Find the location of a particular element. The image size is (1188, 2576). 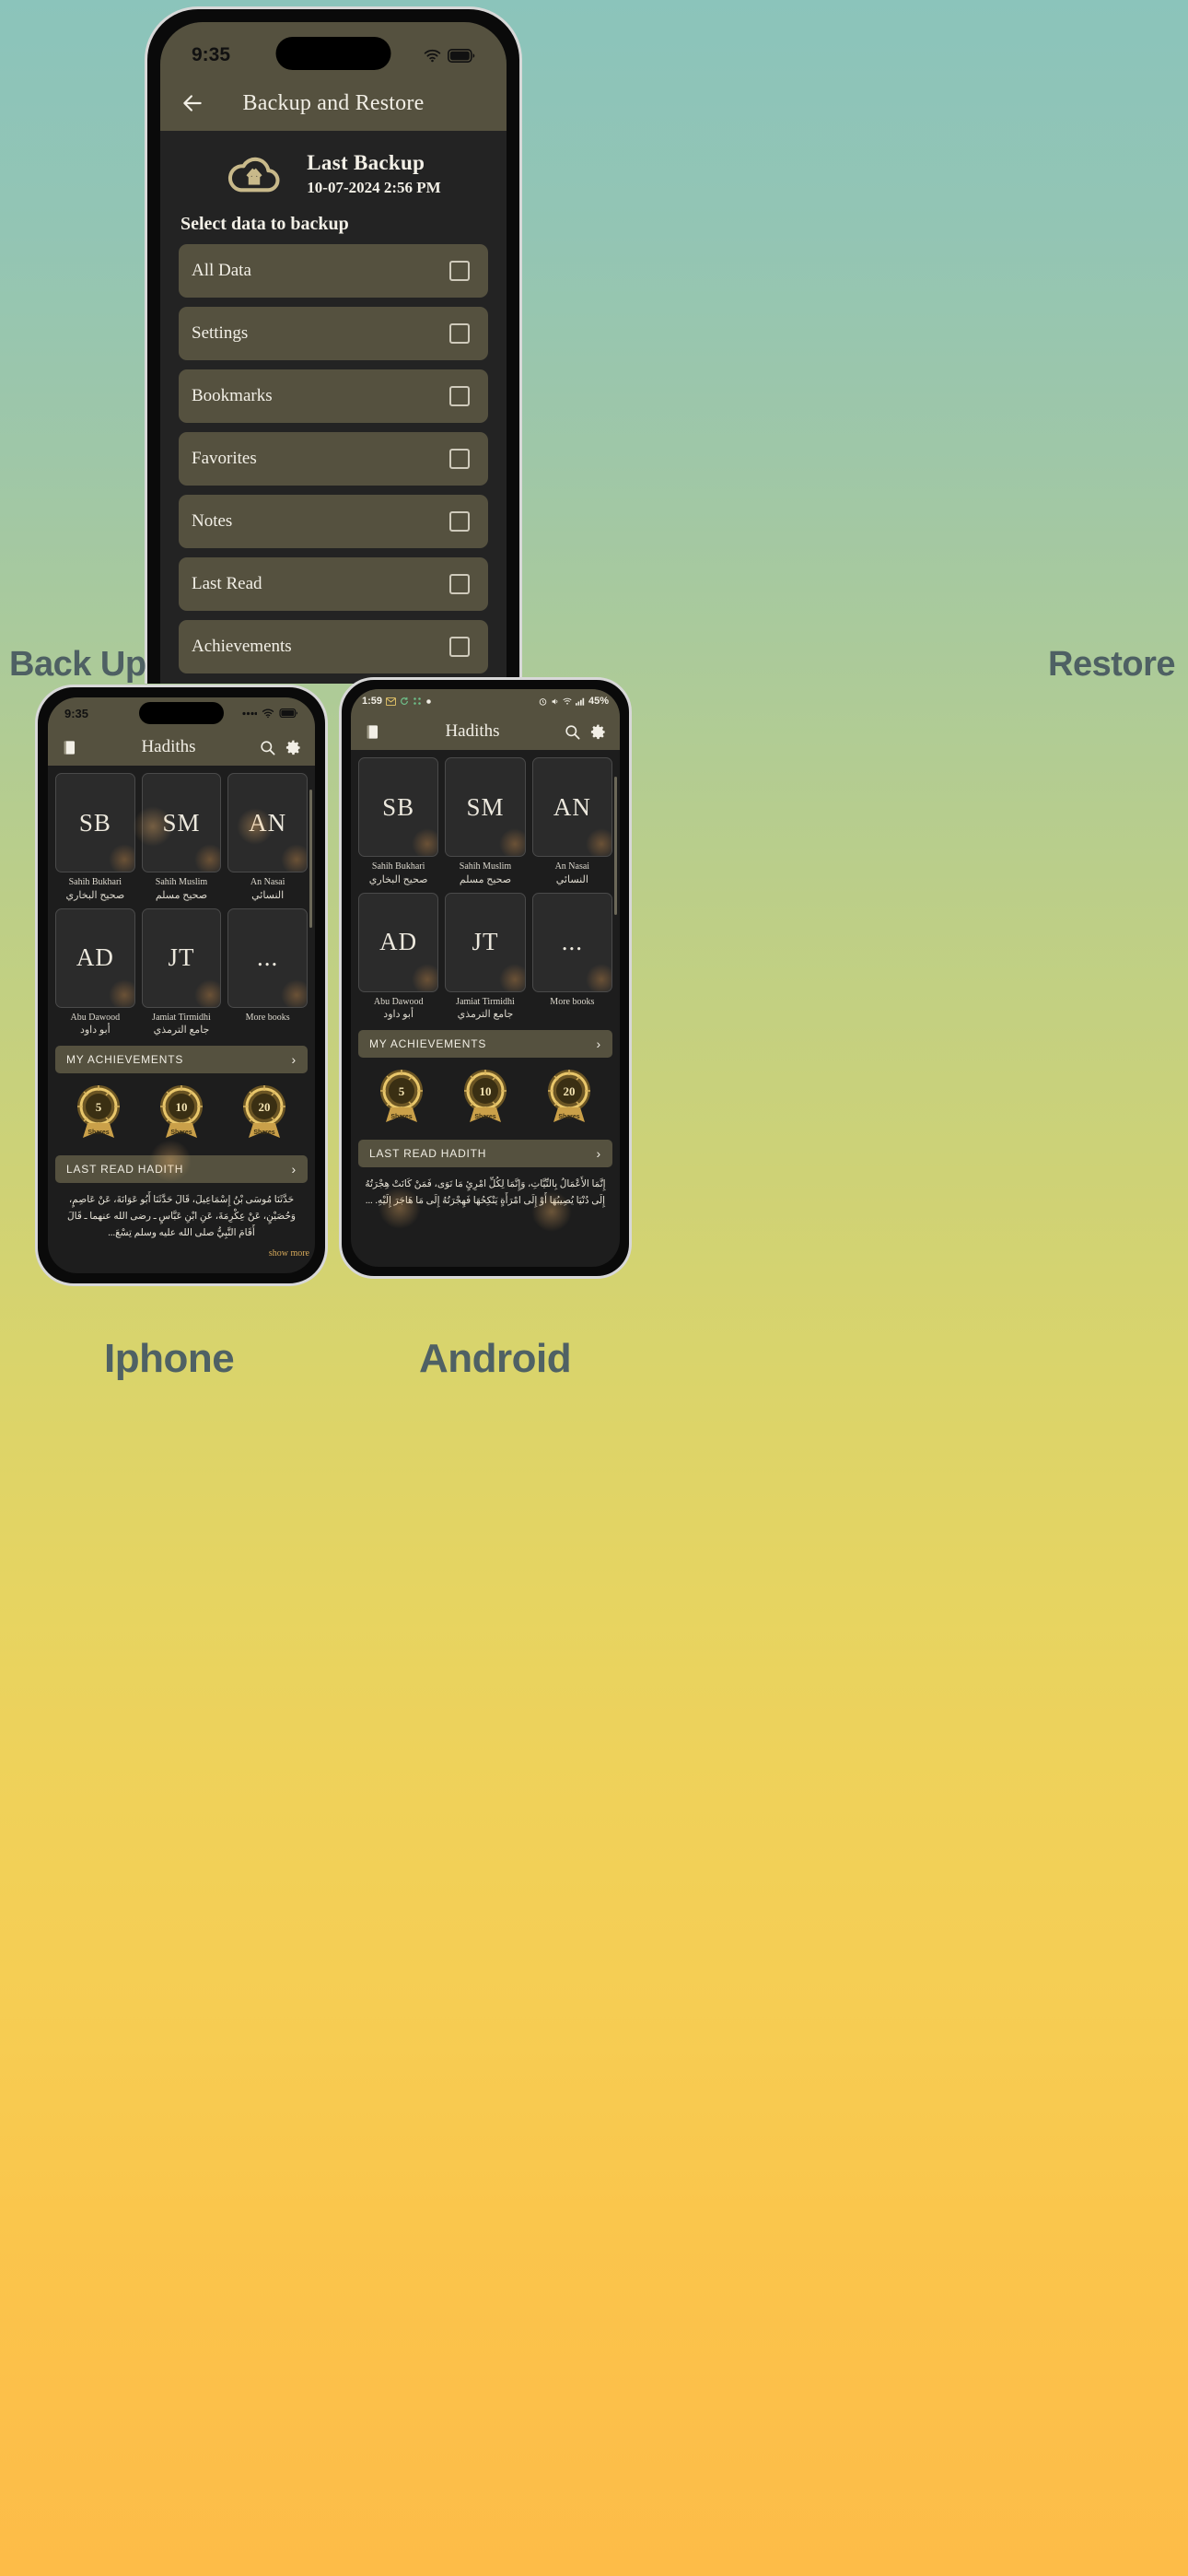

show-more-link: show more is located at coordinates (185, 1253).